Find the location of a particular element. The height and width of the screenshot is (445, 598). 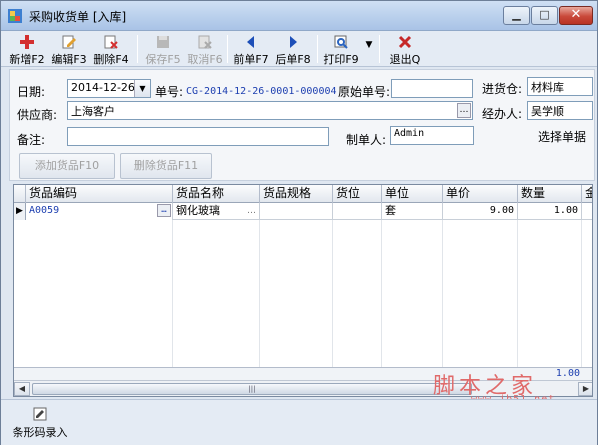

cell-qty: 1.00 is located at coordinates (550, 211).